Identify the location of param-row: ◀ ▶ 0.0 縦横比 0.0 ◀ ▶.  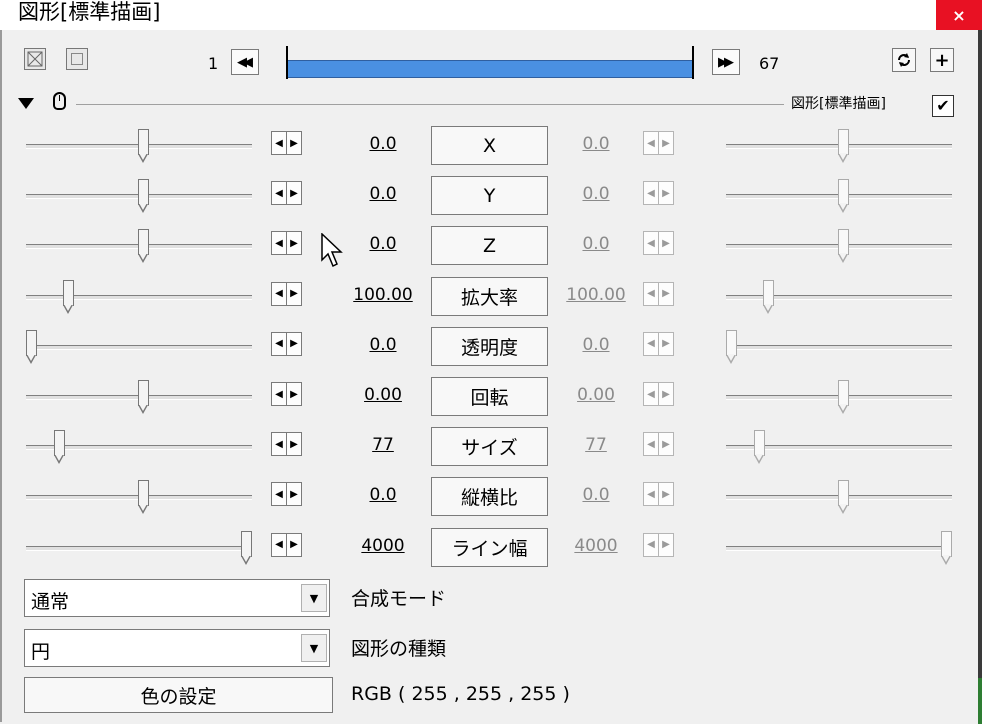
(491, 502).